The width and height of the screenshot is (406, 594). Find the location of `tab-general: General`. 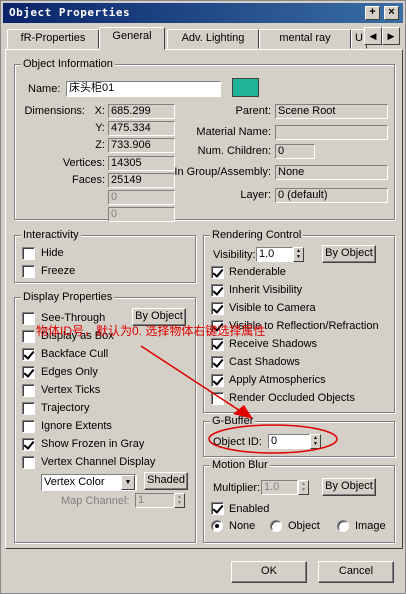

tab-general: General is located at coordinates (132, 38).